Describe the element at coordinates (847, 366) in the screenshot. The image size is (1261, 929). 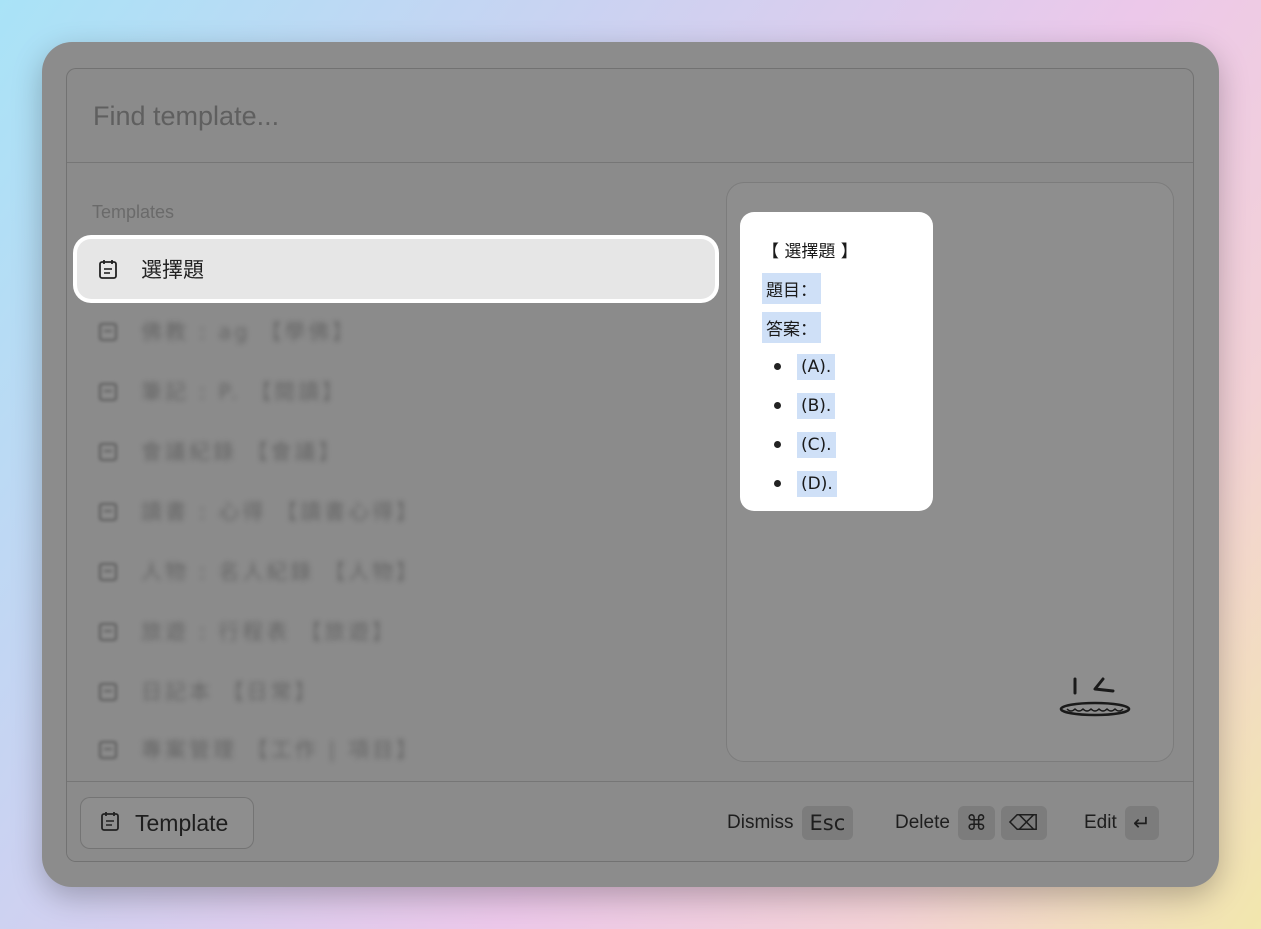
I see `preview-option: (A).` at that location.